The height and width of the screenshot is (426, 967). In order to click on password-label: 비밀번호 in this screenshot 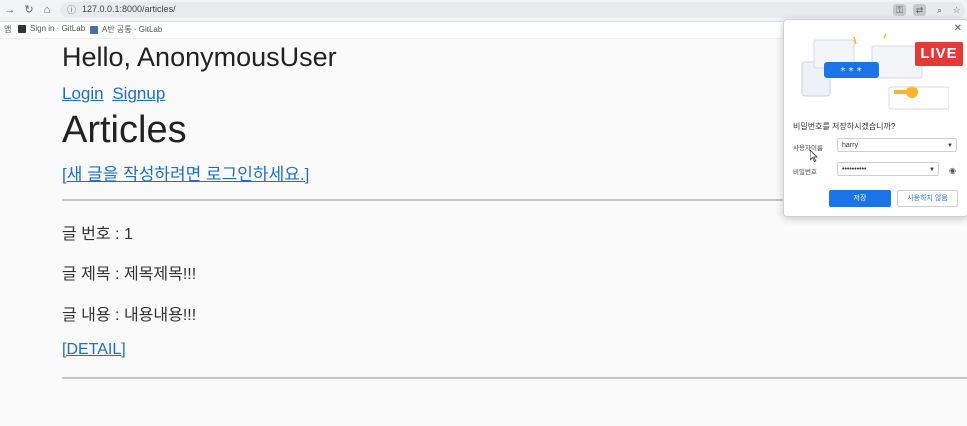, I will do `click(805, 172)`.